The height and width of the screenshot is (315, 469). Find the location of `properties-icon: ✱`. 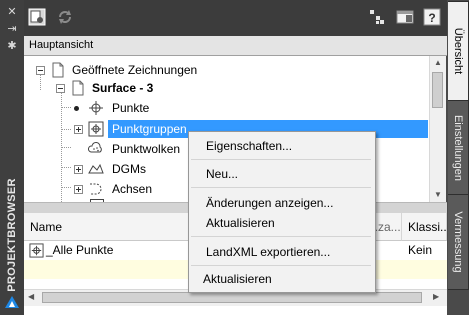

properties-icon: ✱ is located at coordinates (12, 46).